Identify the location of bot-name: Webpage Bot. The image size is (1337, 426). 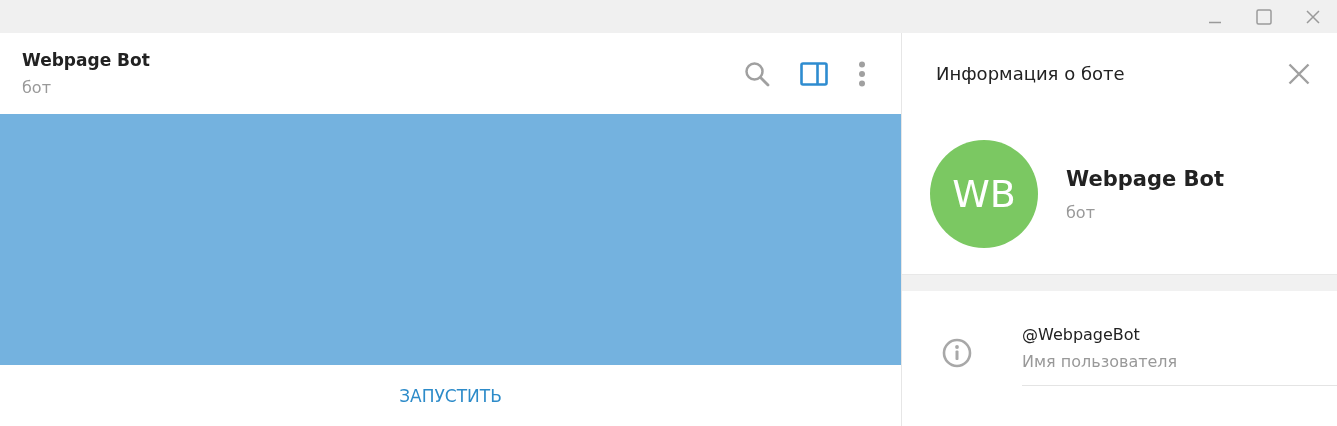
(1145, 178).